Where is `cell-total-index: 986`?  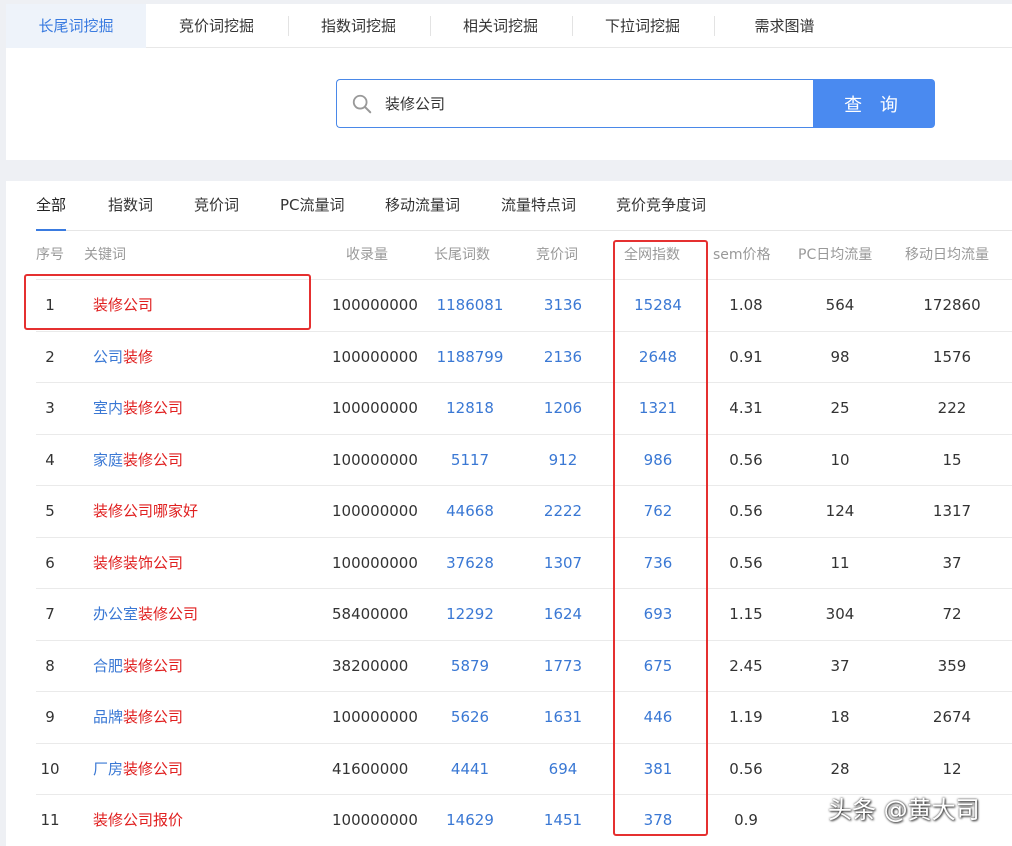
cell-total-index: 986 is located at coordinates (658, 460).